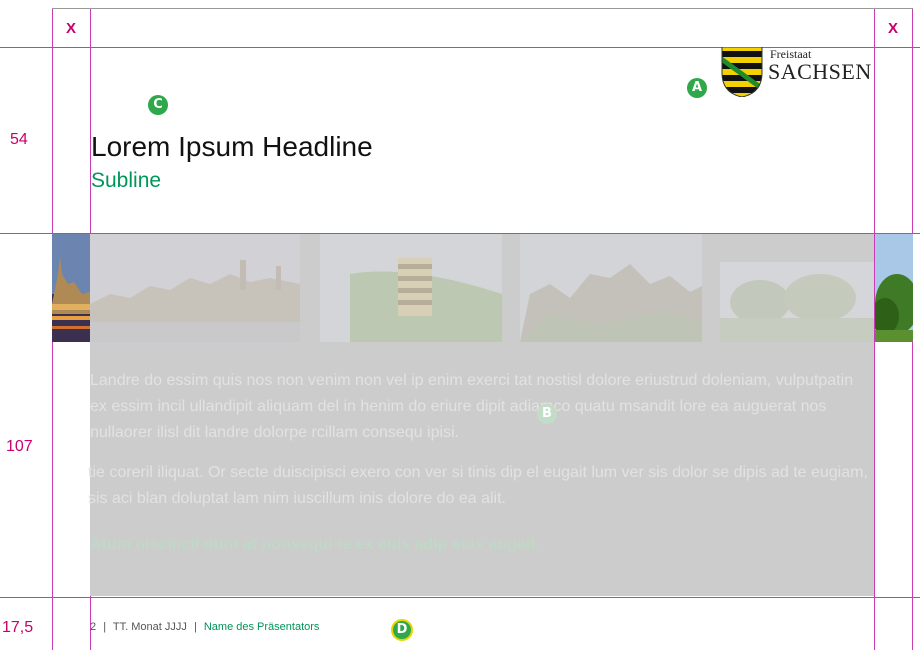 This screenshot has height=650, width=920. Describe the element at coordinates (411, 288) in the screenshot. I see `photo-flag` at that location.